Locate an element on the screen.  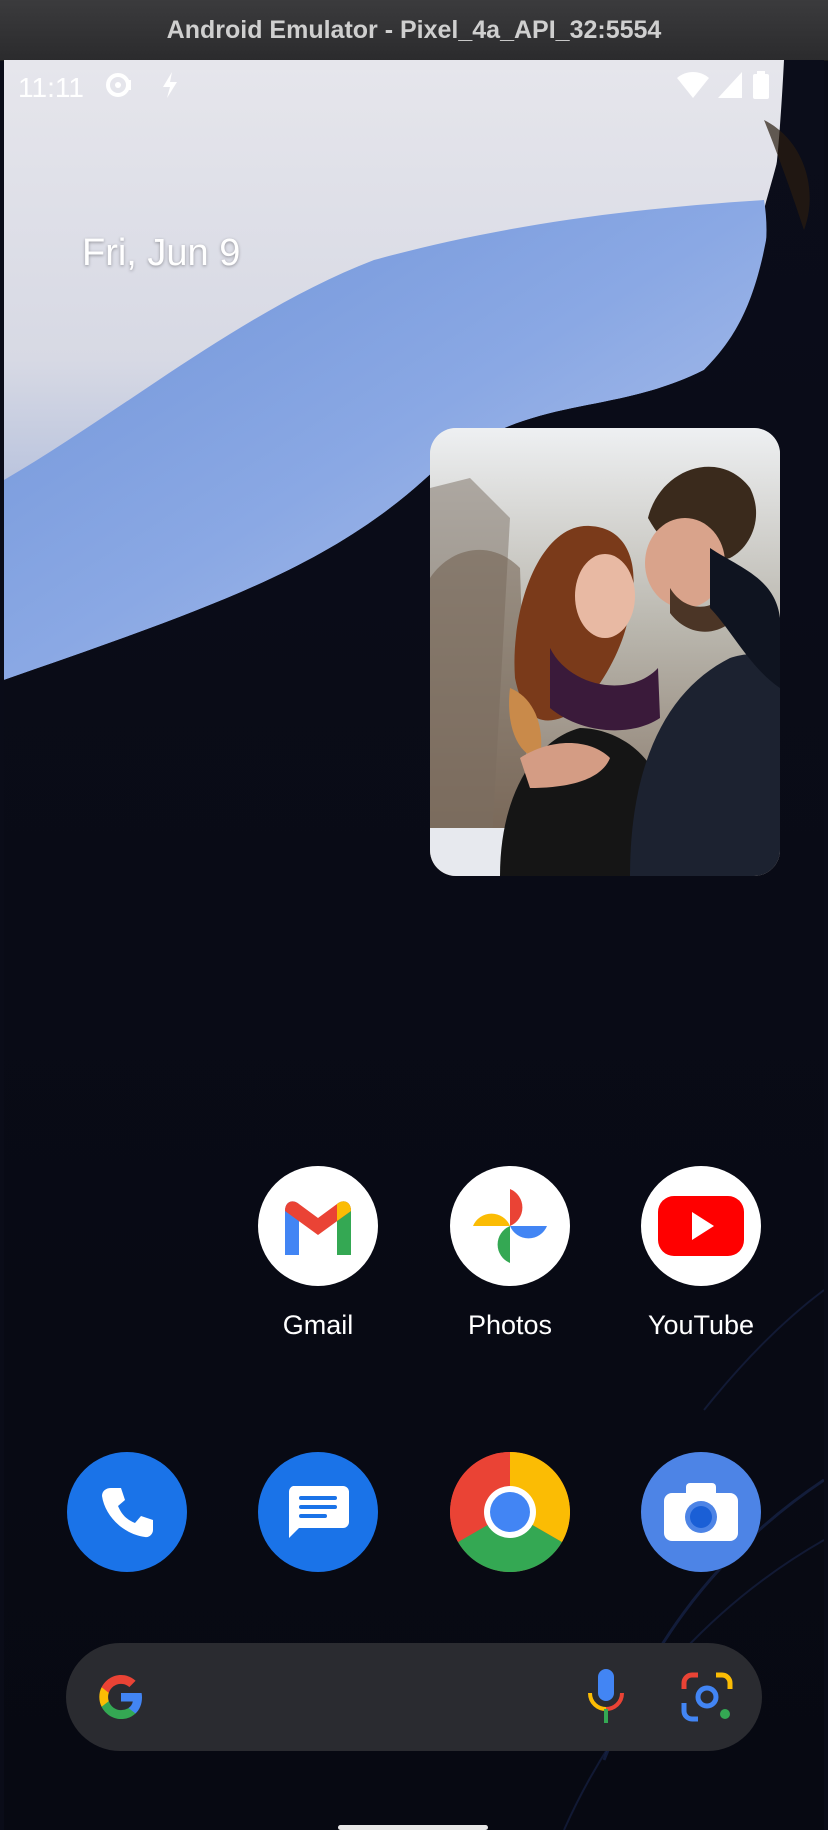
date-widget: Fri, Jun 9 is located at coordinates (161, 253).